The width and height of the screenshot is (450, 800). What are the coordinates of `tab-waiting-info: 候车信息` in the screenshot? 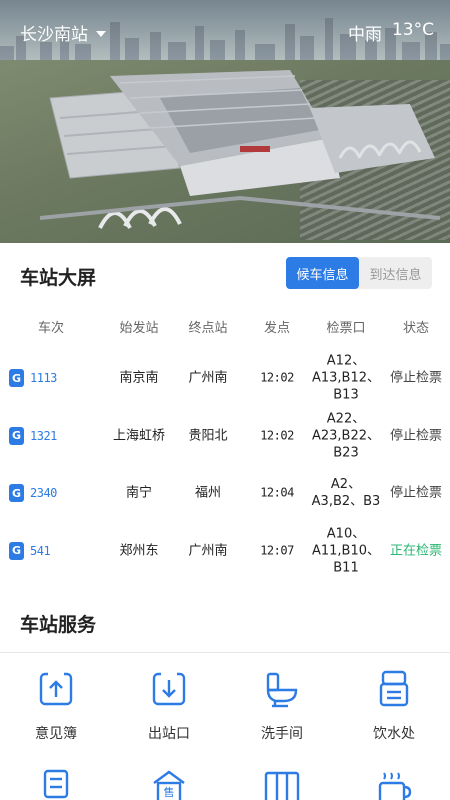 It's located at (322, 273).